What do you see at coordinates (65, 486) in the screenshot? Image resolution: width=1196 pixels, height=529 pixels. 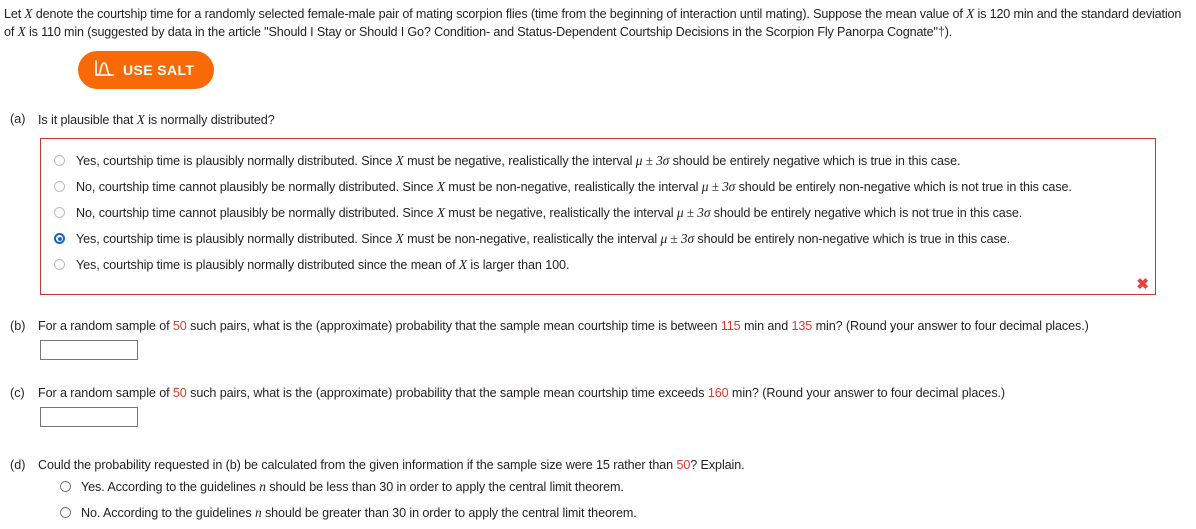 I see `radio-option-d1` at bounding box center [65, 486].